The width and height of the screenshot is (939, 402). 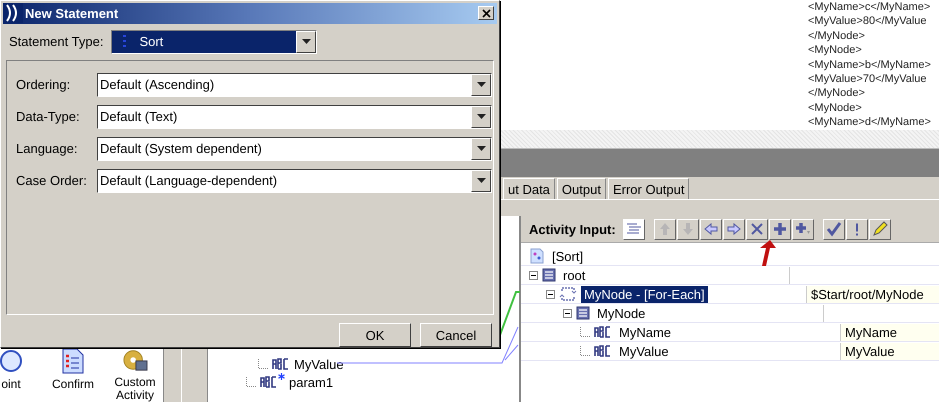 What do you see at coordinates (644, 351) in the screenshot?
I see `tree-node-label: MyValue` at bounding box center [644, 351].